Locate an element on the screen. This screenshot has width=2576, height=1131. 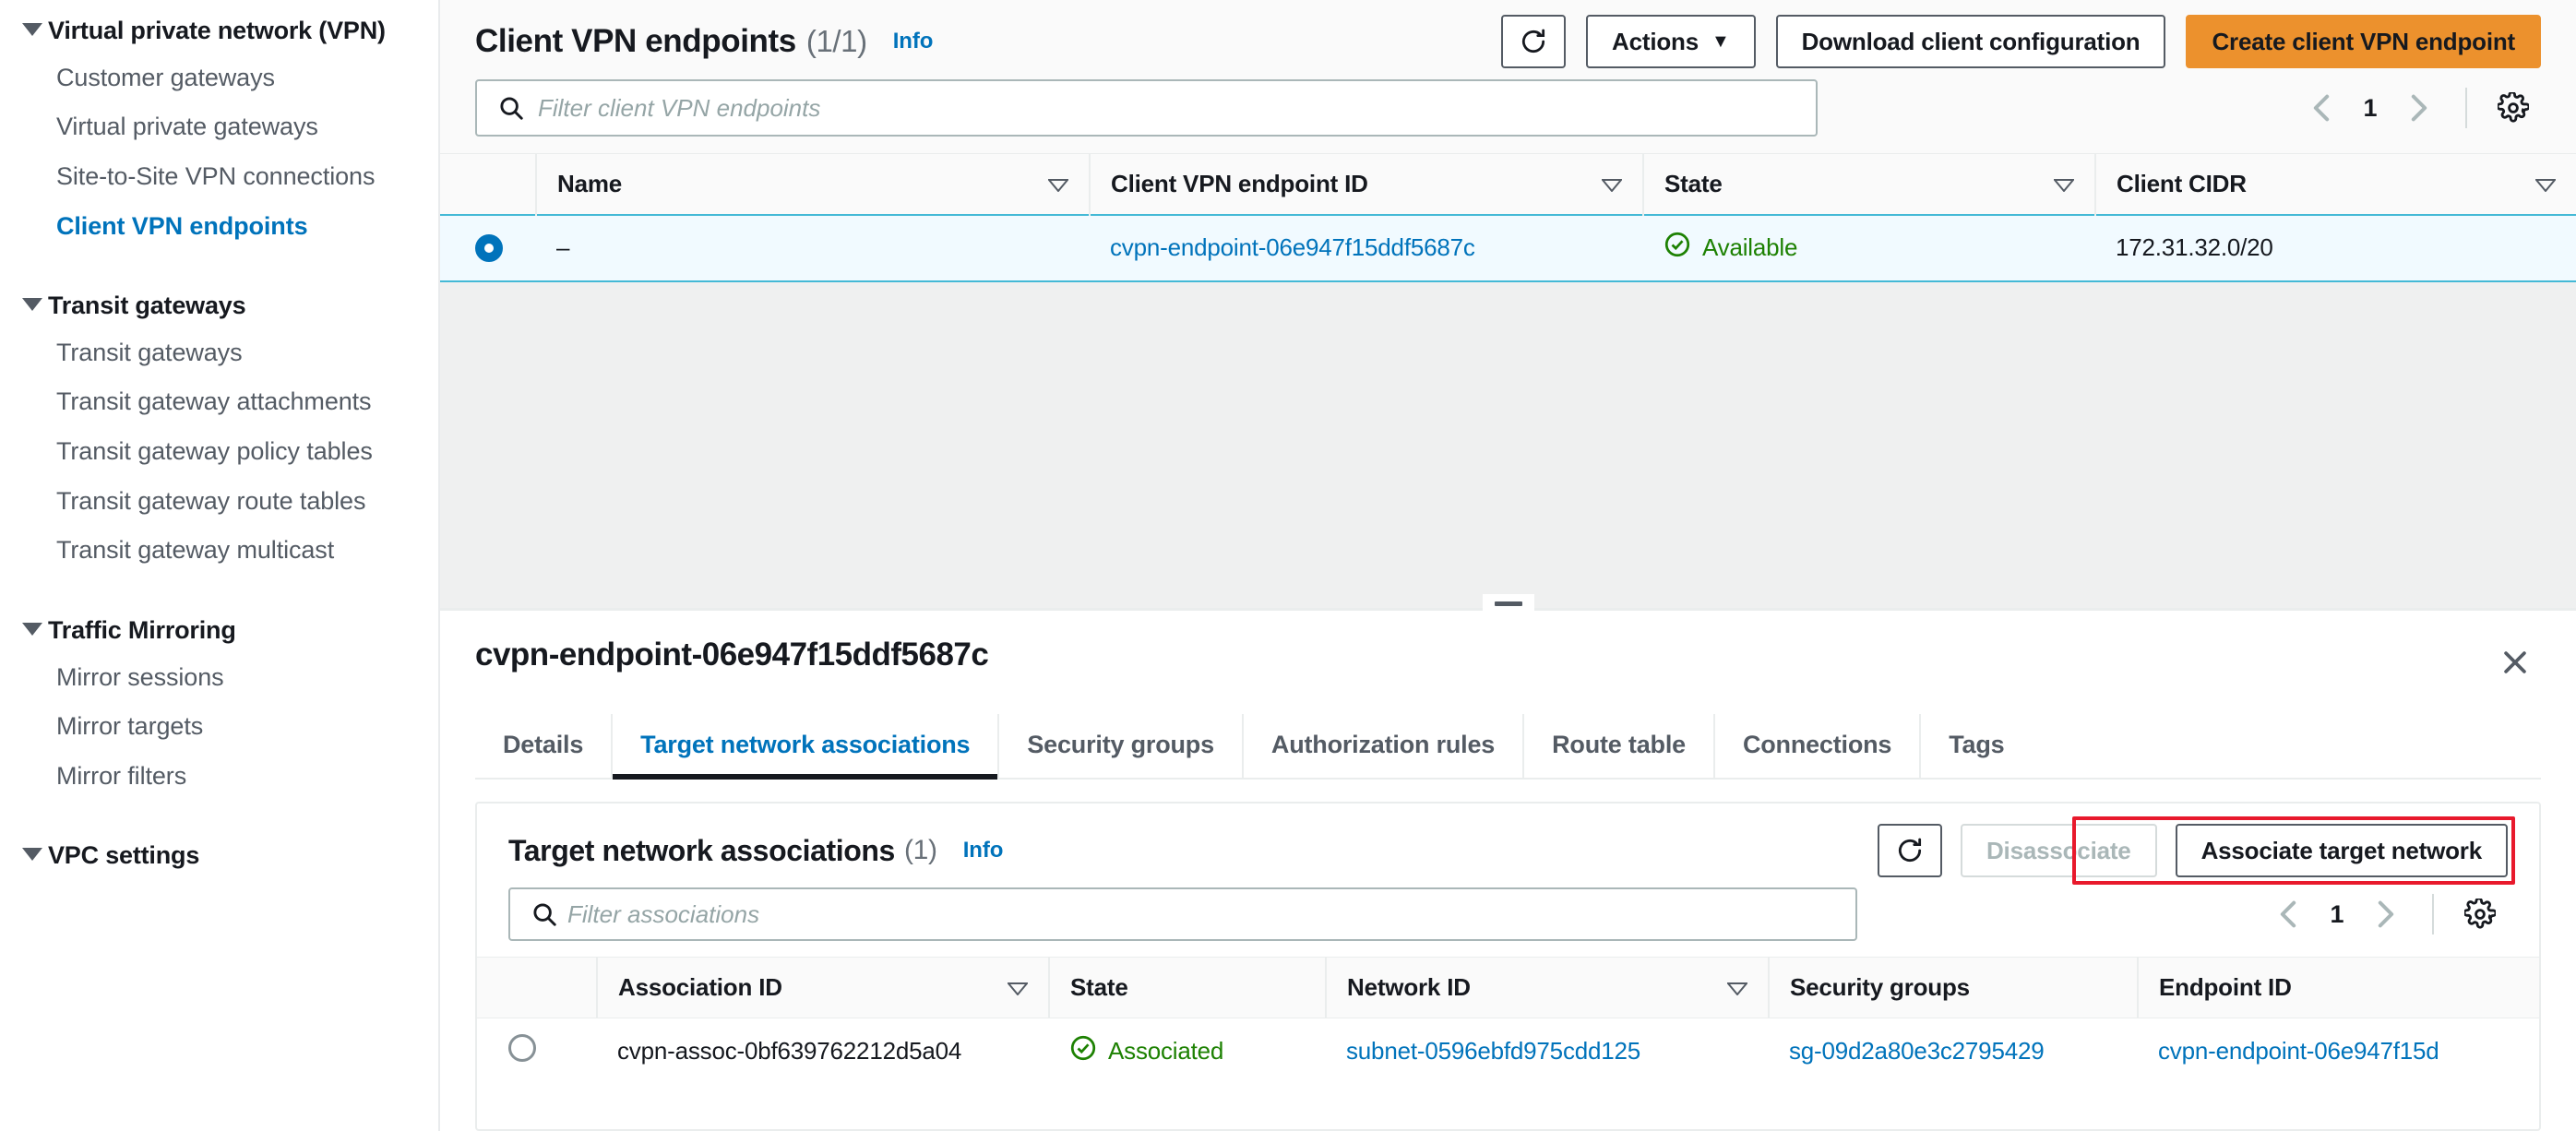
row-radio-unselected is located at coordinates (522, 1049).